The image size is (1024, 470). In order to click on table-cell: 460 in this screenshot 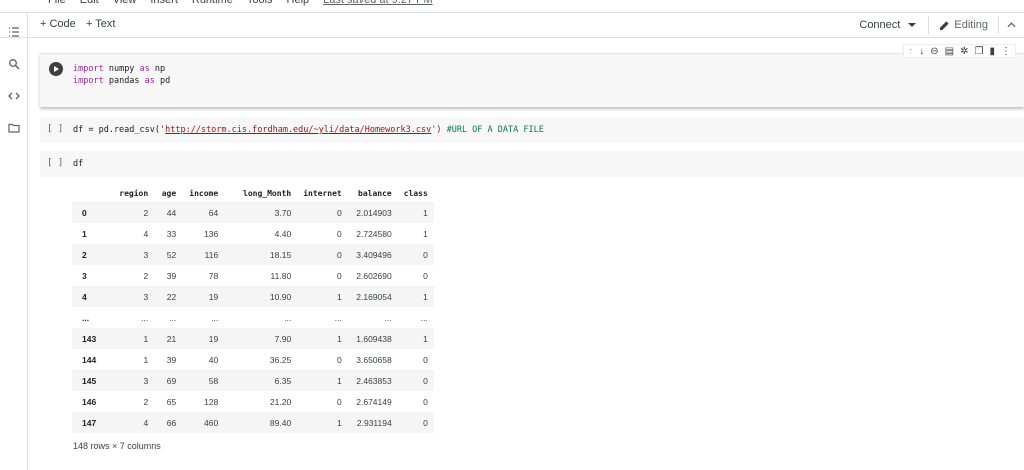, I will do `click(211, 422)`.